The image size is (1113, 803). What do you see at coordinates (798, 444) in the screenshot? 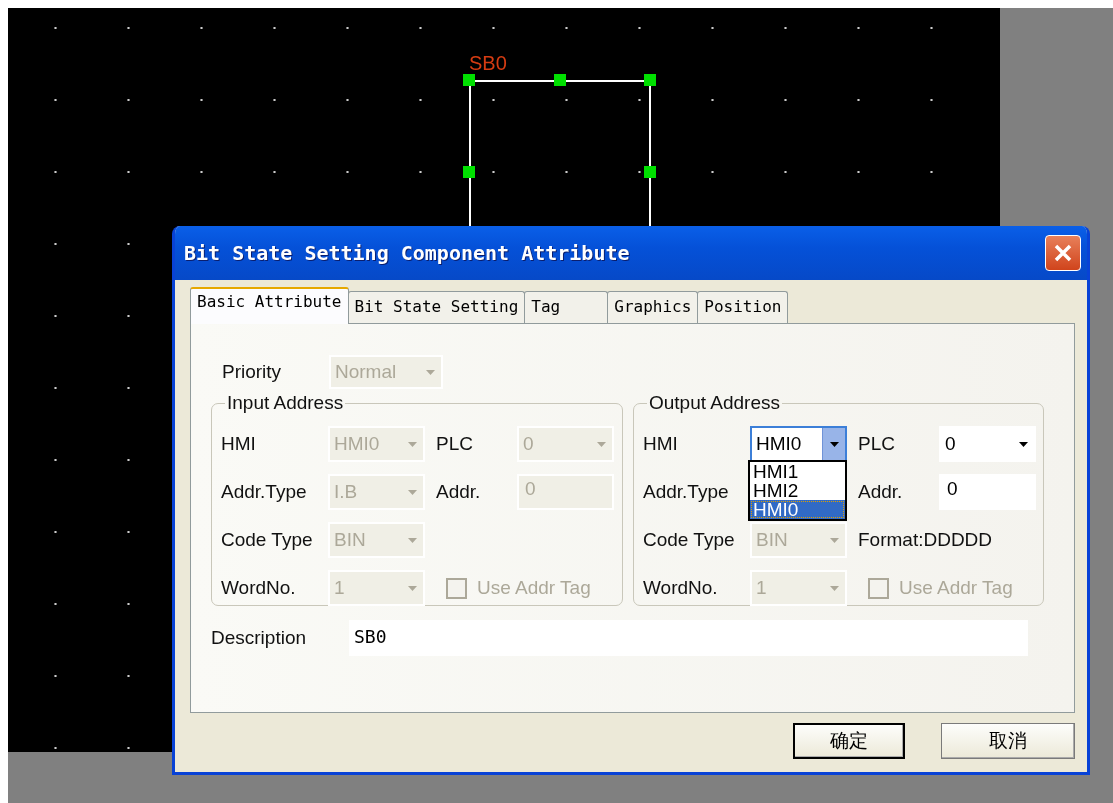
I see `dropdown: HMI0` at bounding box center [798, 444].